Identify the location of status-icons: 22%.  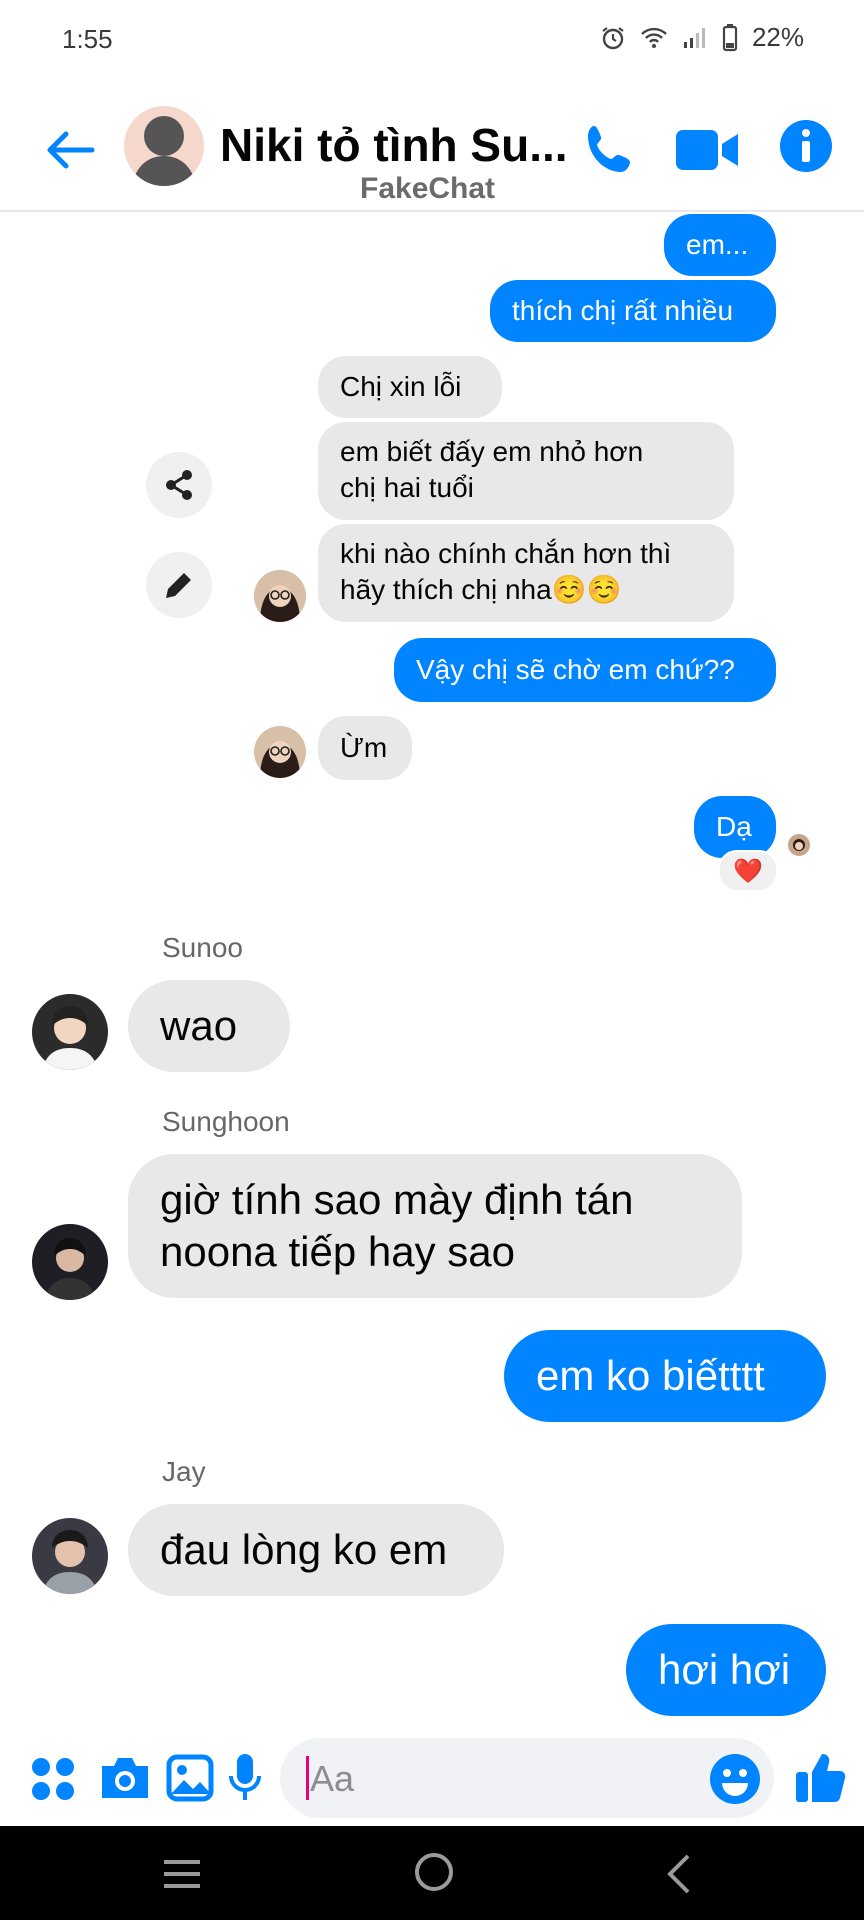
(702, 37).